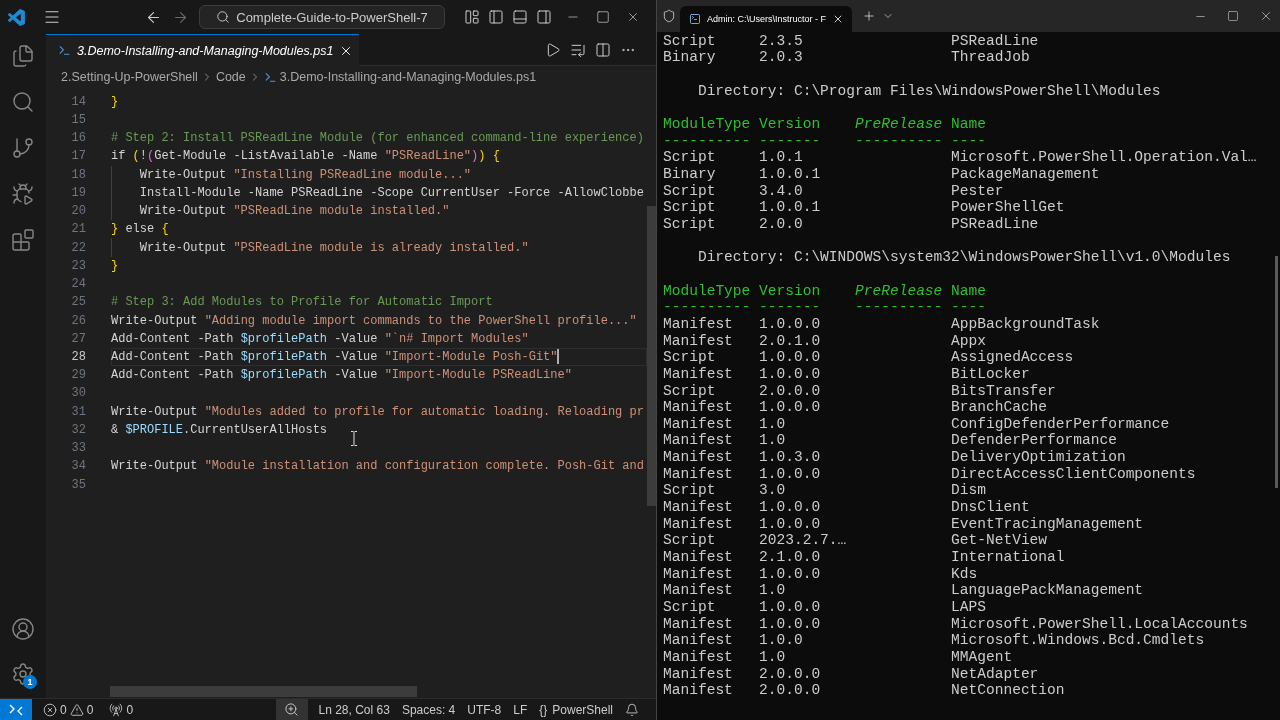 This screenshot has height=720, width=1280. I want to click on close-icon, so click(633, 17).